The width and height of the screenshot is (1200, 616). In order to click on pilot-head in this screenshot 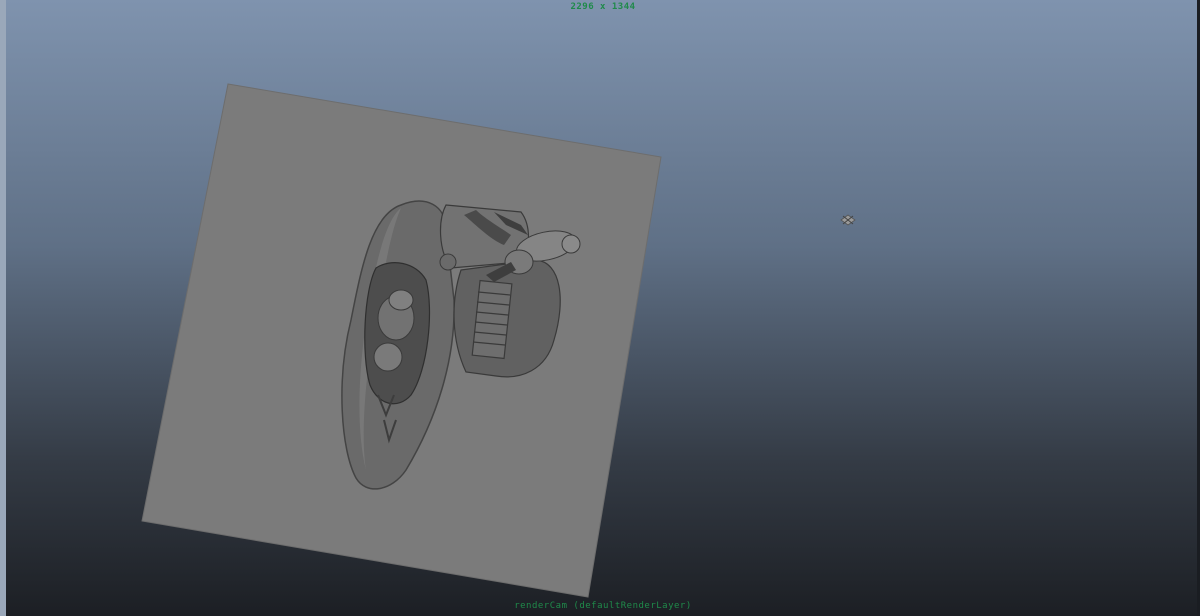, I will do `click(388, 357)`.